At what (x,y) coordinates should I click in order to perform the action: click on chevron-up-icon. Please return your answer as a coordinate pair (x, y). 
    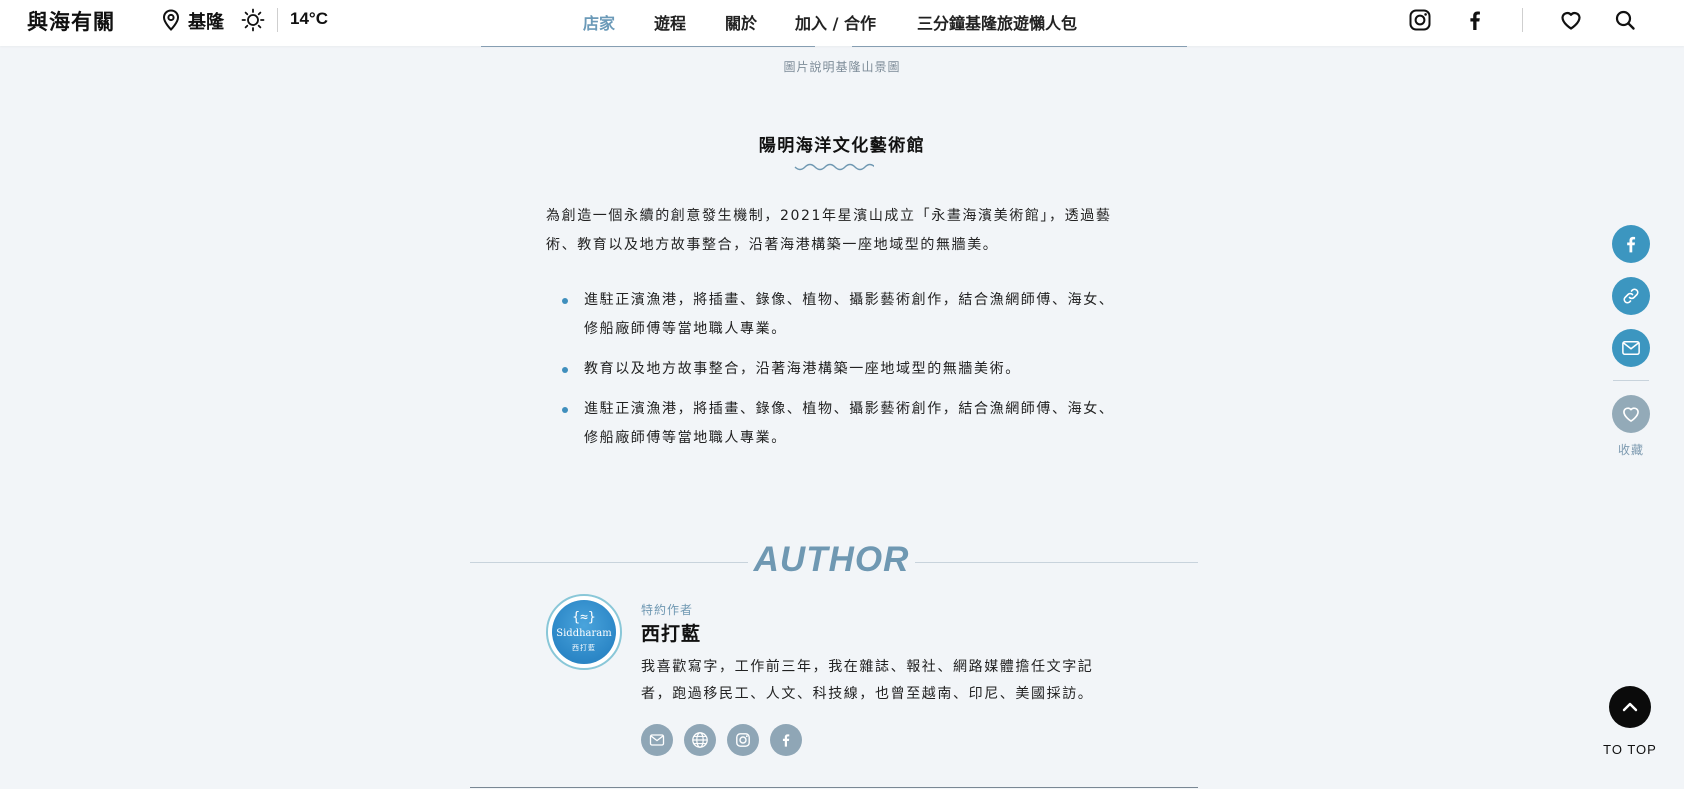
    Looking at the image, I should click on (1630, 707).